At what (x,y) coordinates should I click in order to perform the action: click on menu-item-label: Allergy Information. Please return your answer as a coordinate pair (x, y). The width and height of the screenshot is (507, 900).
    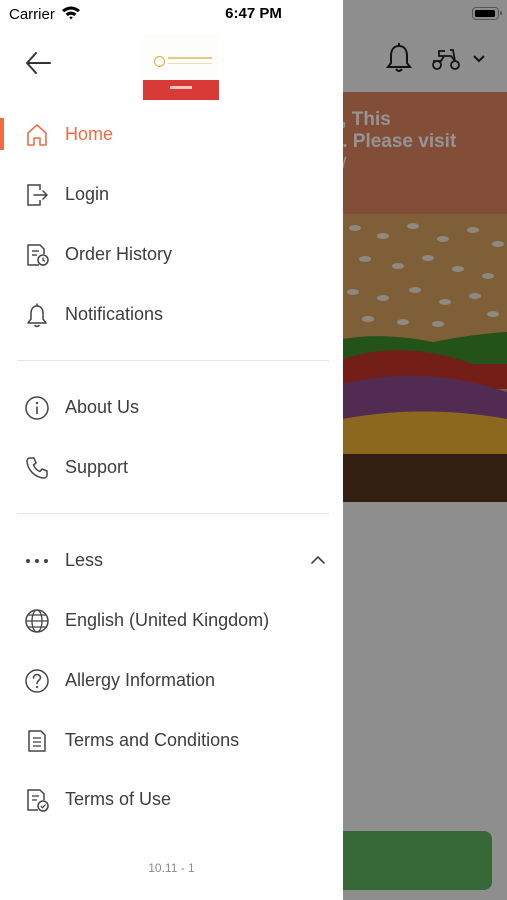
    Looking at the image, I should click on (140, 680).